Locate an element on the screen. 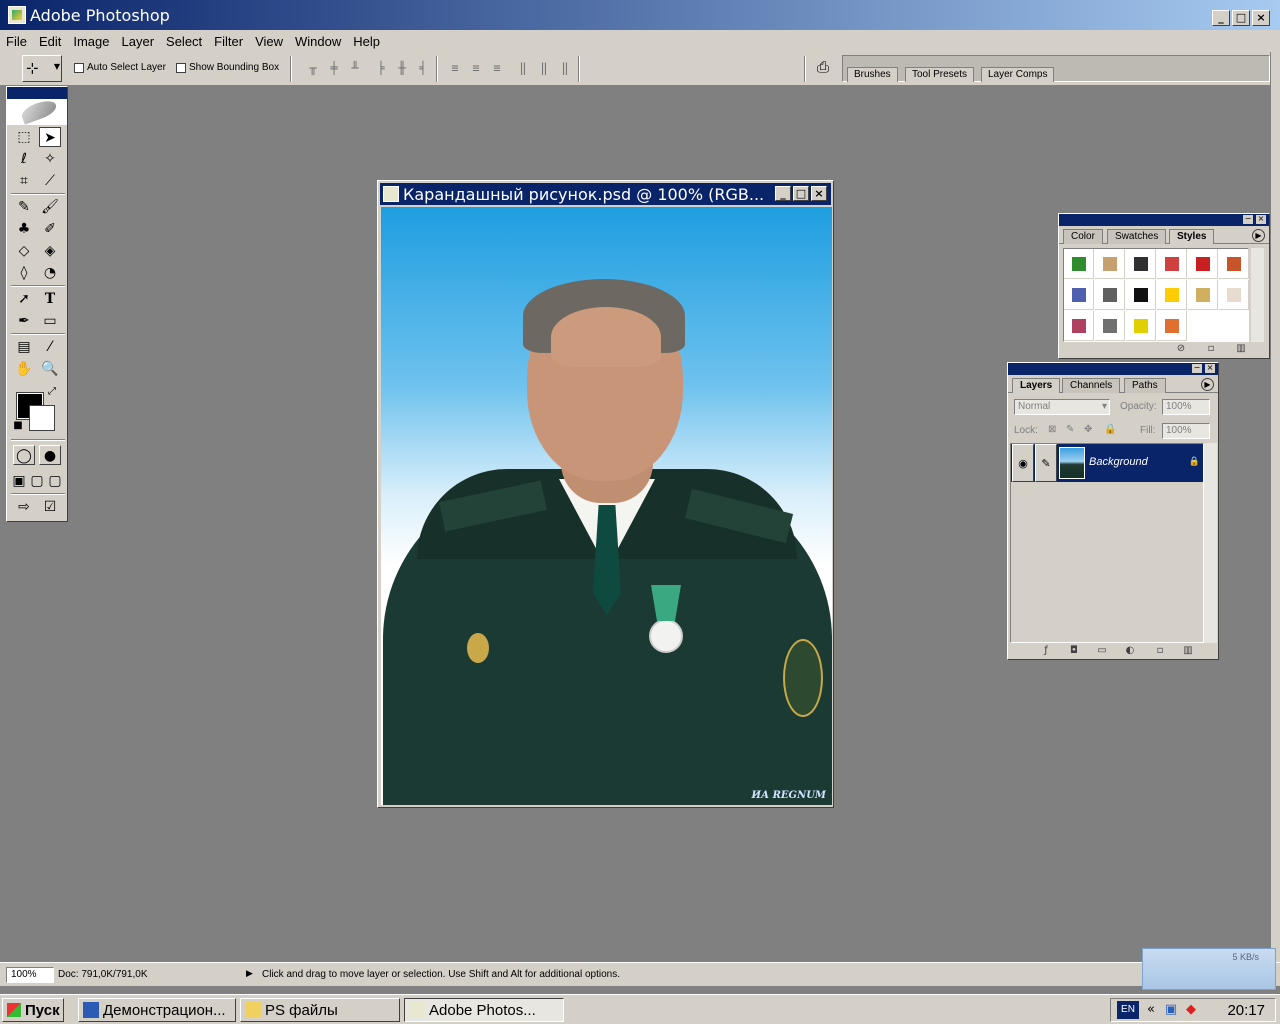  blur-tool-icon: ◊ is located at coordinates (24, 273).